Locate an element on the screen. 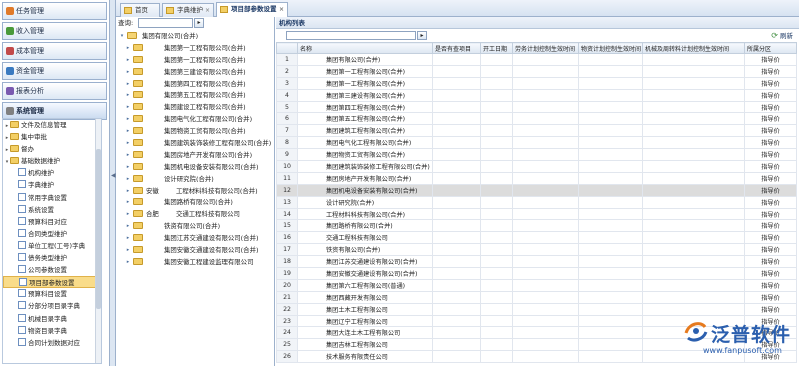 The width and height of the screenshot is (799, 366). menu-tree-item: 合同计划数据对应 is located at coordinates (52, 343).